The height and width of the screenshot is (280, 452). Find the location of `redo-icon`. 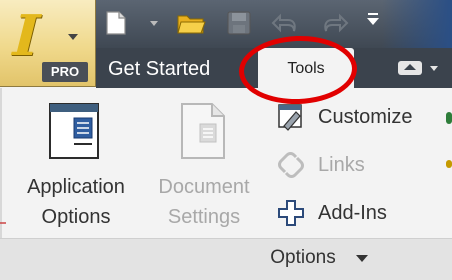

redo-icon is located at coordinates (335, 23).